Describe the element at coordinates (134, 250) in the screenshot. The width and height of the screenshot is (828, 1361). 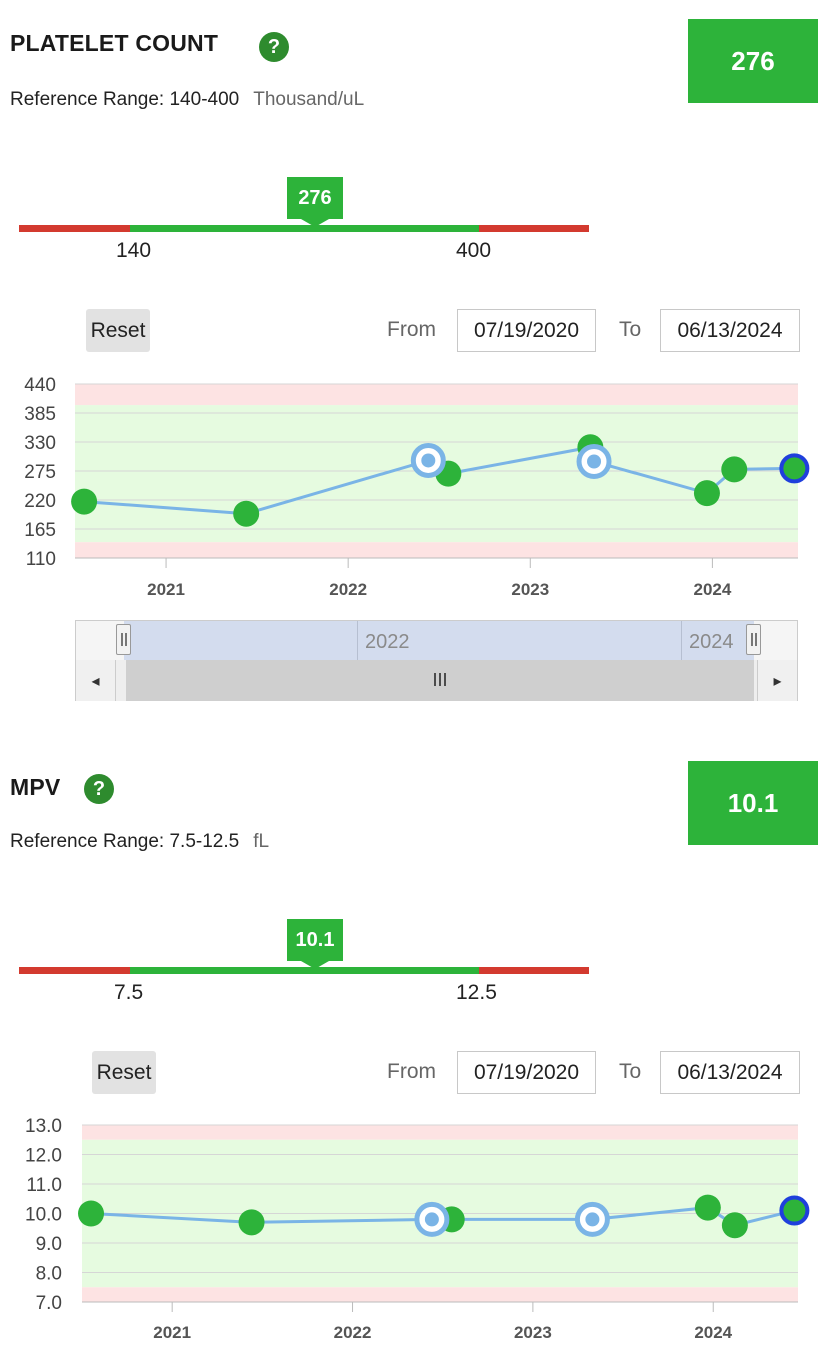
I see `platelet-range-low-label: 140` at that location.